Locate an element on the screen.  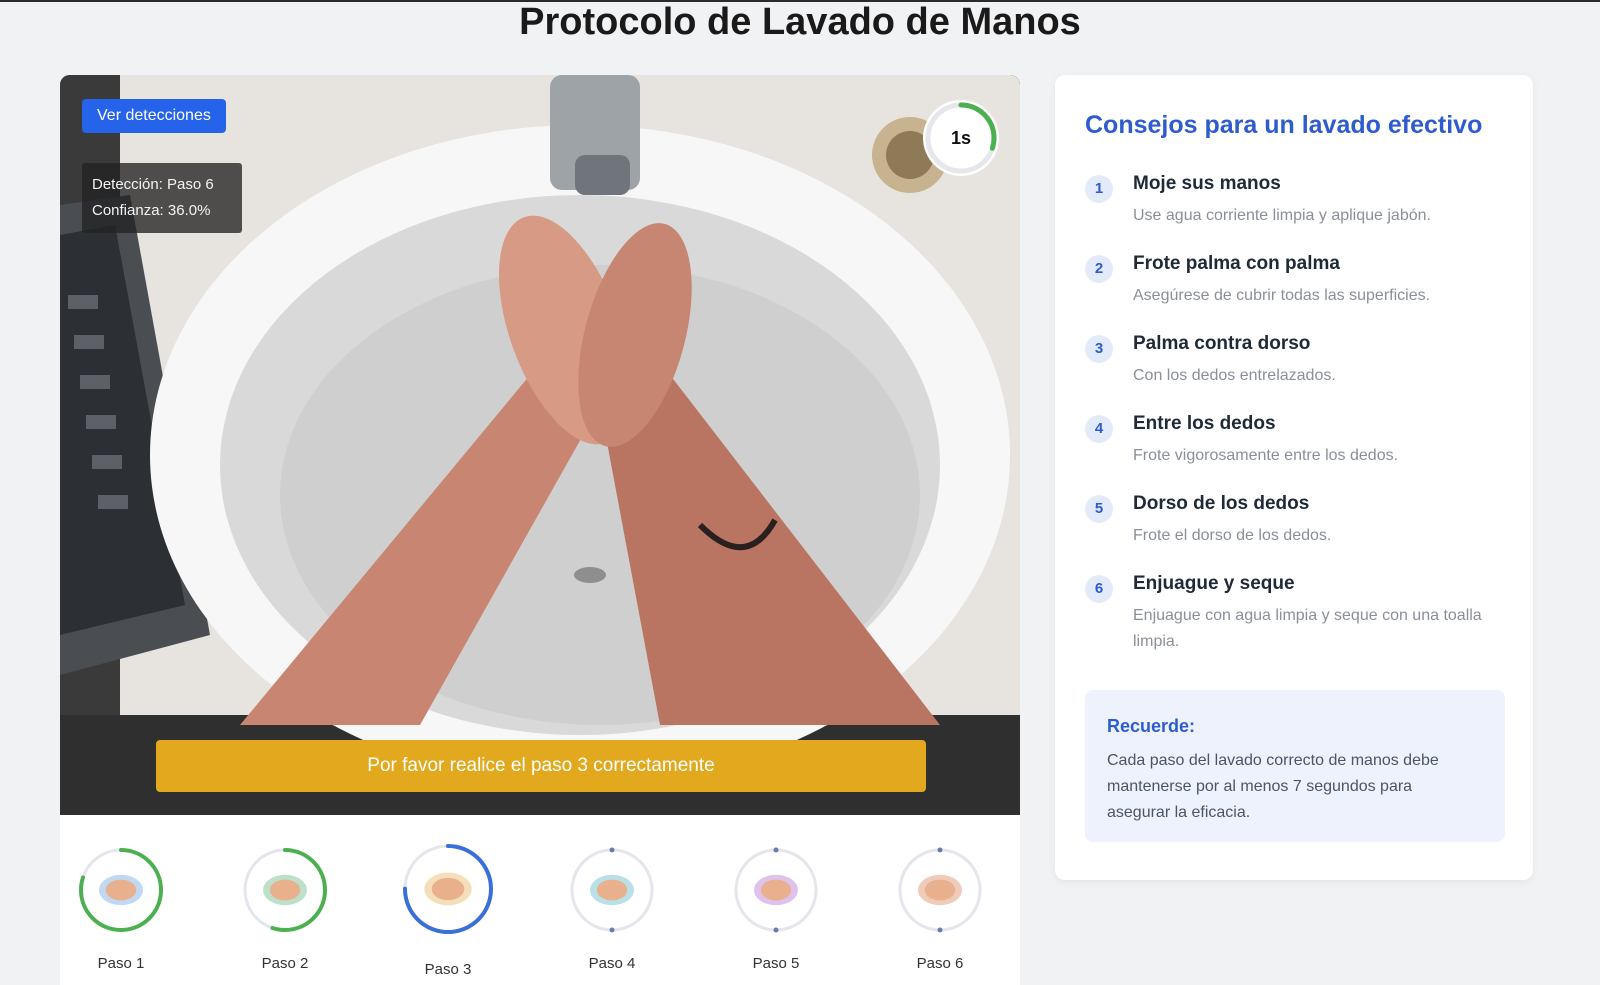
view-detections-button: Ver detecciones is located at coordinates (154, 116).